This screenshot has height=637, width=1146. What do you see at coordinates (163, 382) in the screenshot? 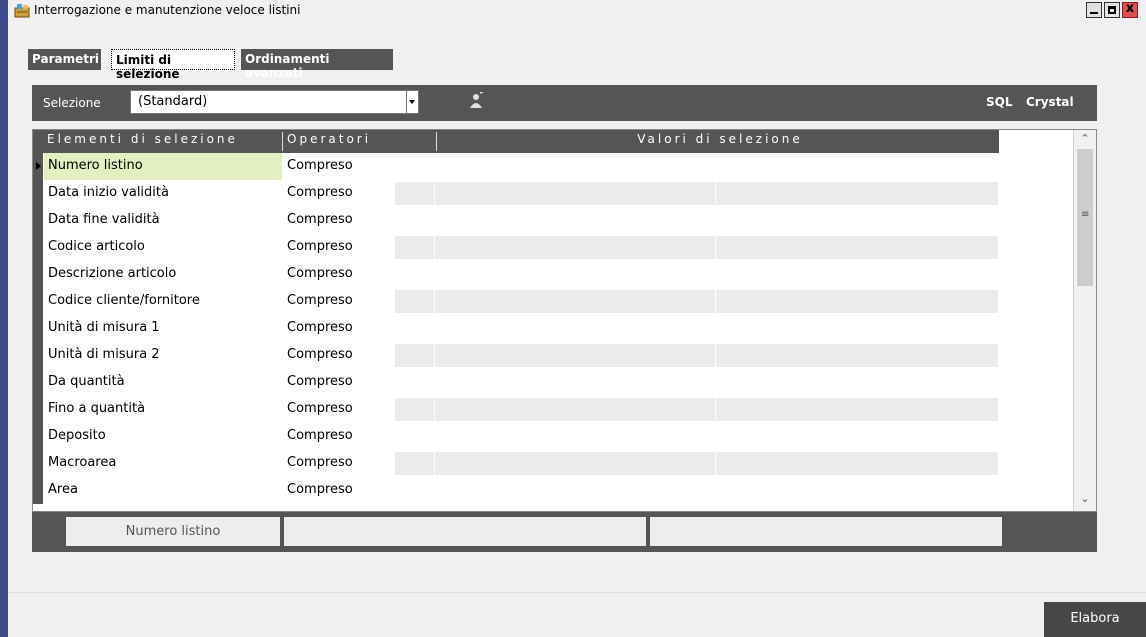
I see `cell-element: Da quantità` at bounding box center [163, 382].